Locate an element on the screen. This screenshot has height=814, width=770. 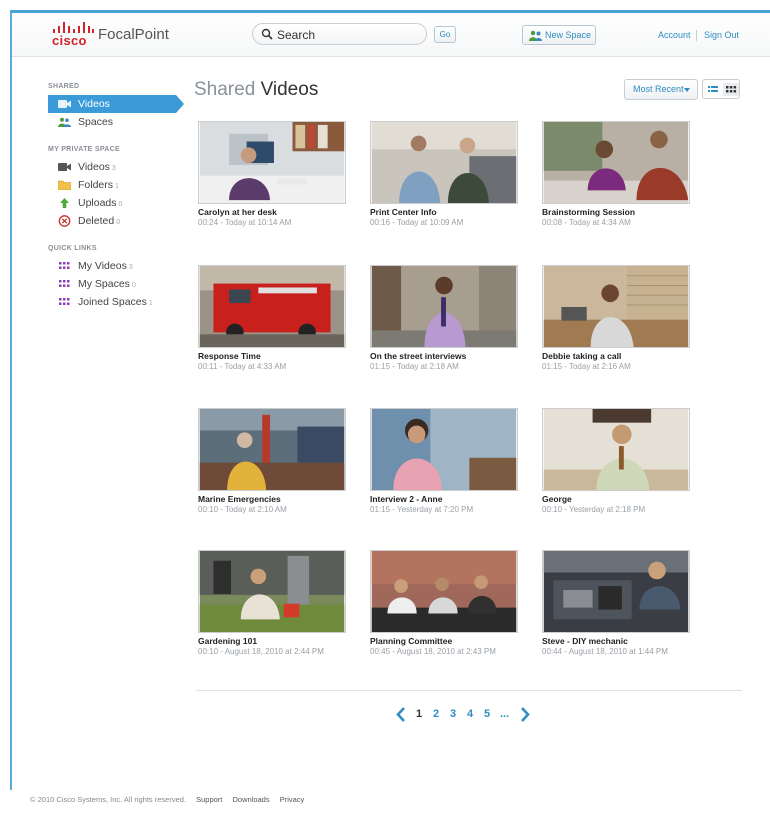
sidebar-item-my-spaces: My Spaces 0 is located at coordinates (118, 284).